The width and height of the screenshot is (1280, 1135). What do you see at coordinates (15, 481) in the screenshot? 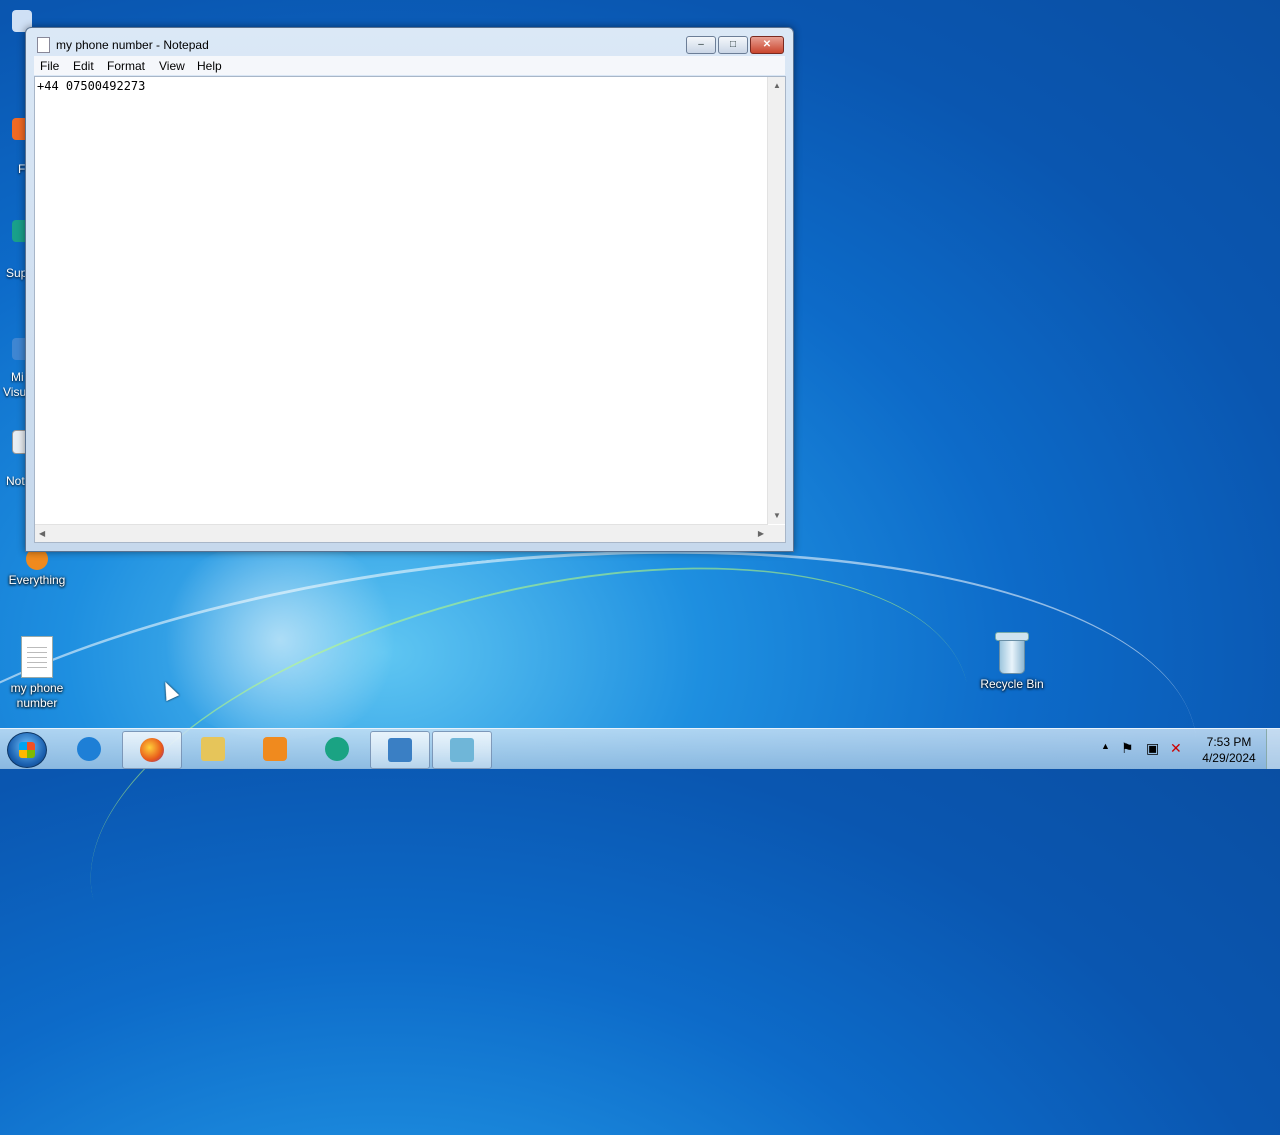
I see `desktop-icon-label: Not` at bounding box center [15, 481].